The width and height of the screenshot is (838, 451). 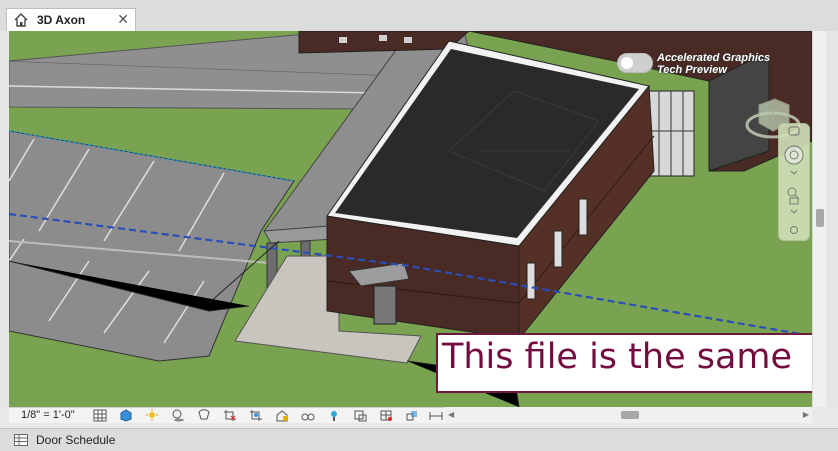 What do you see at coordinates (360, 415) in the screenshot?
I see `analytical-model-icon` at bounding box center [360, 415].